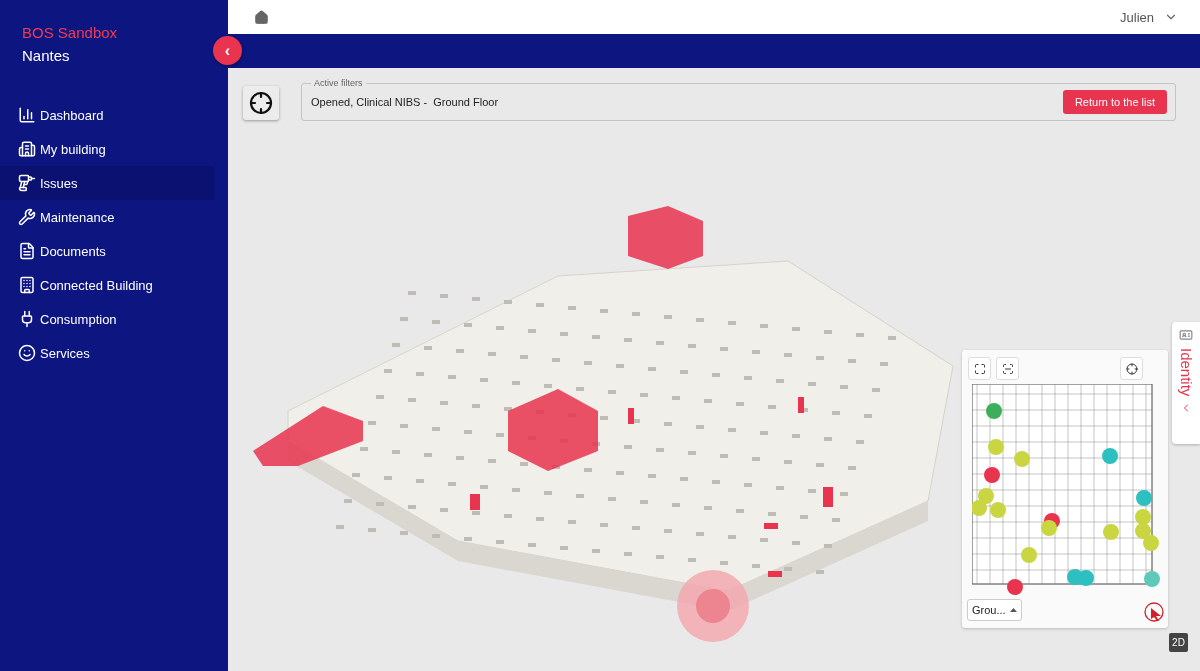 The image size is (1200, 671). I want to click on sidebar-item: Maintenance, so click(107, 217).